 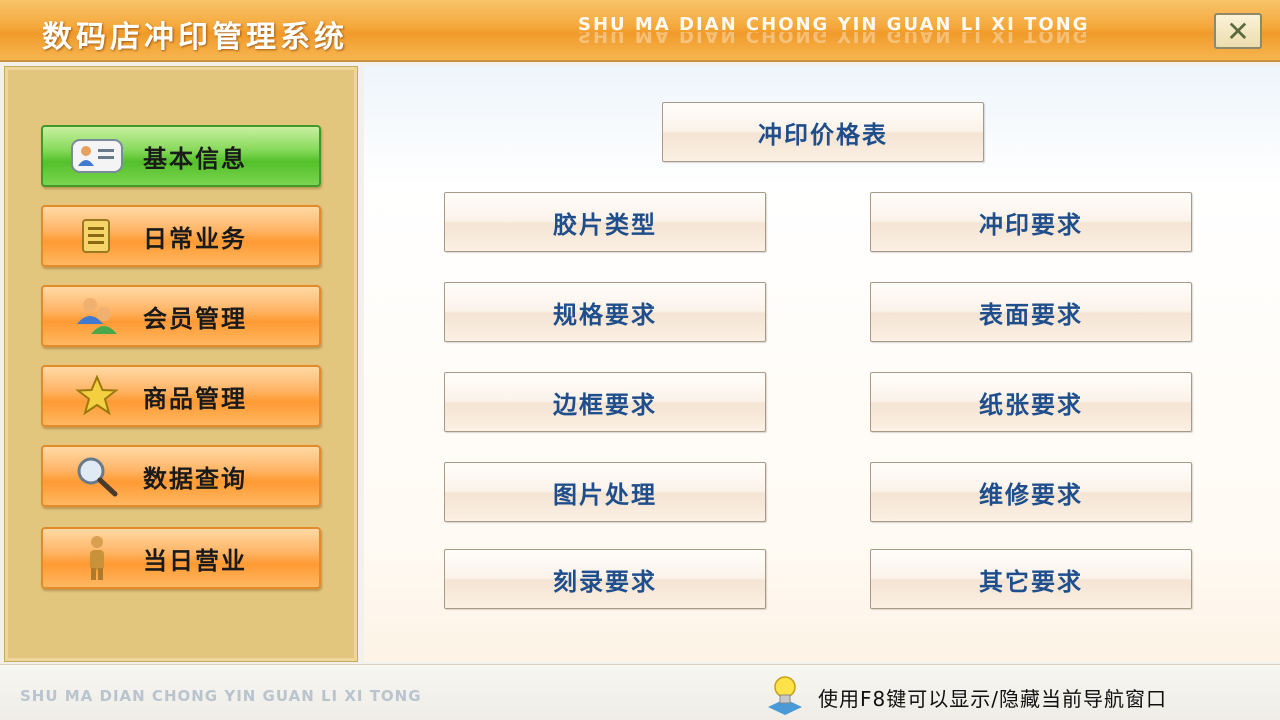 What do you see at coordinates (1031, 492) in the screenshot?
I see `repair-requirement-button: 维修要求` at bounding box center [1031, 492].